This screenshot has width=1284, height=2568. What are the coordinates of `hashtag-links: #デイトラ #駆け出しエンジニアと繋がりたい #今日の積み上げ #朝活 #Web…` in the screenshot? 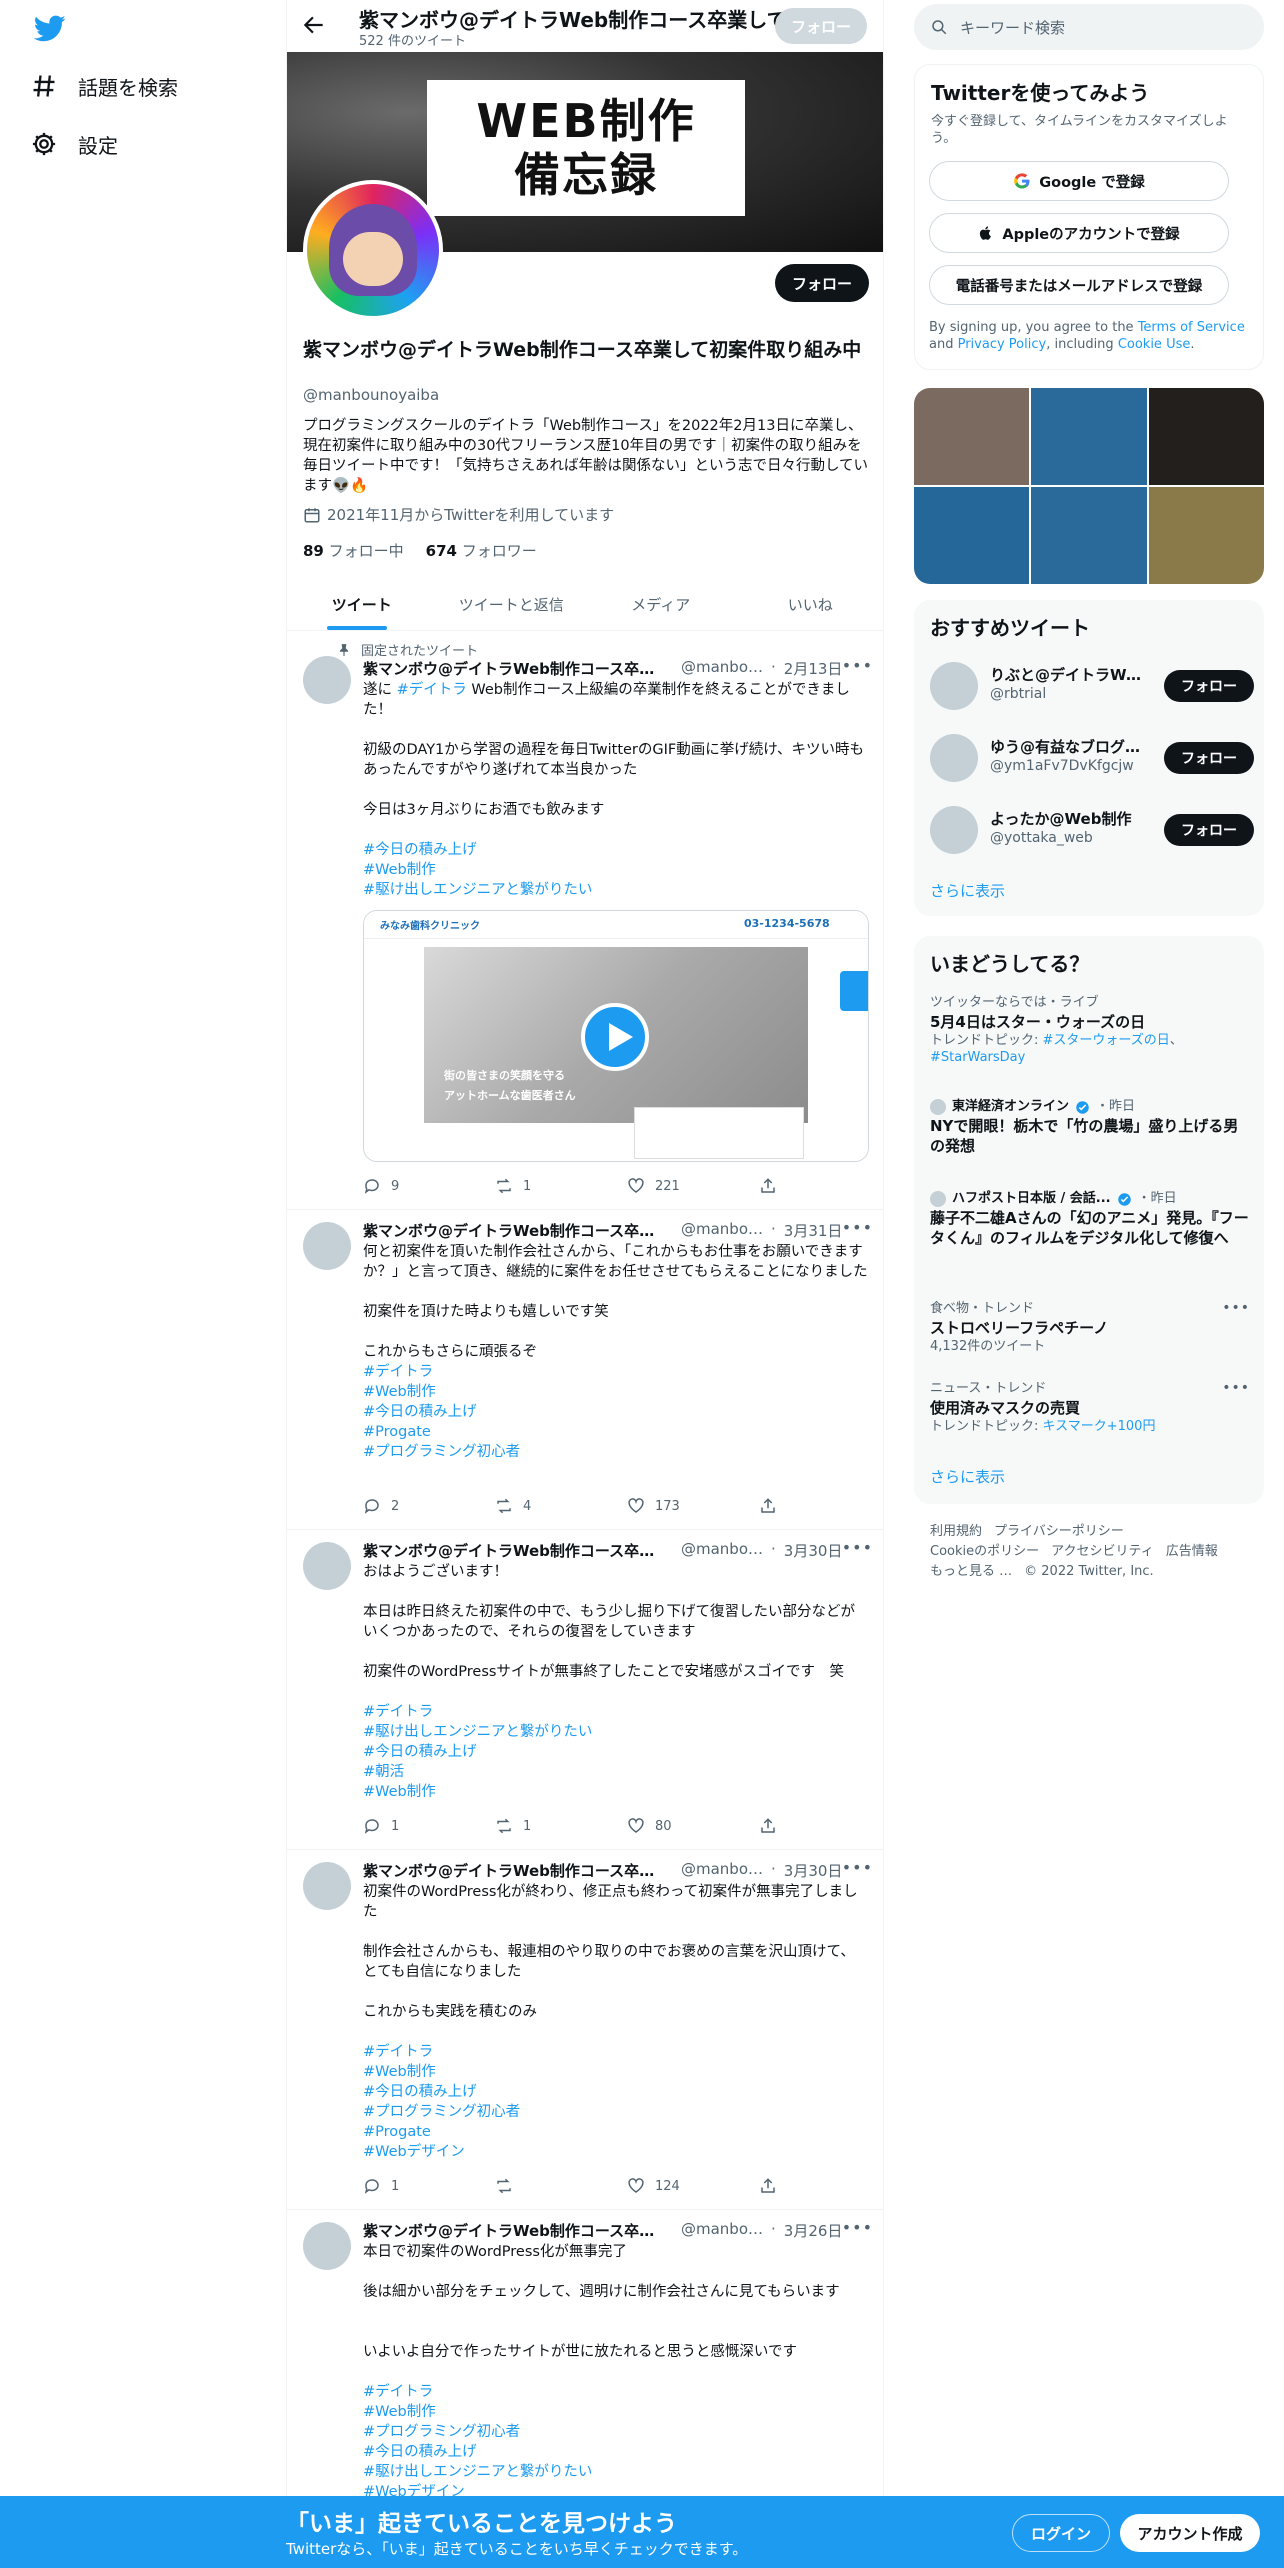 It's located at (477, 1752).